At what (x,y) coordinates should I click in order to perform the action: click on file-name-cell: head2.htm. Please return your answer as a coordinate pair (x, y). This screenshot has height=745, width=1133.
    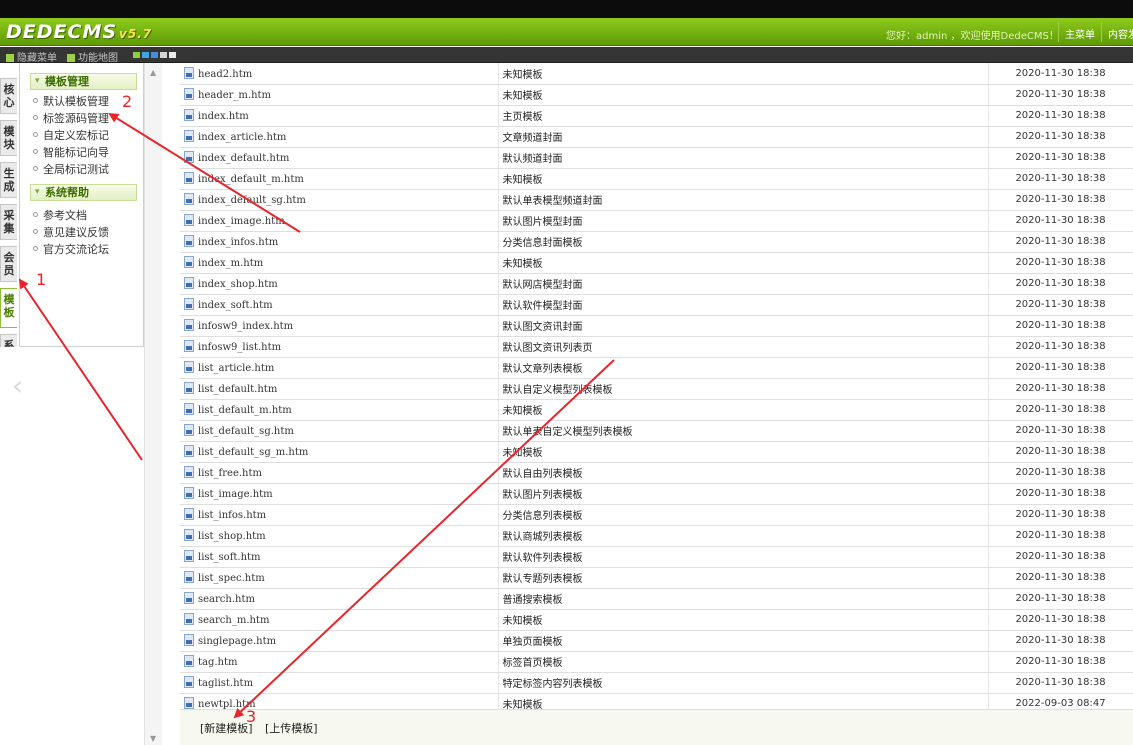
    Looking at the image, I should click on (339, 74).